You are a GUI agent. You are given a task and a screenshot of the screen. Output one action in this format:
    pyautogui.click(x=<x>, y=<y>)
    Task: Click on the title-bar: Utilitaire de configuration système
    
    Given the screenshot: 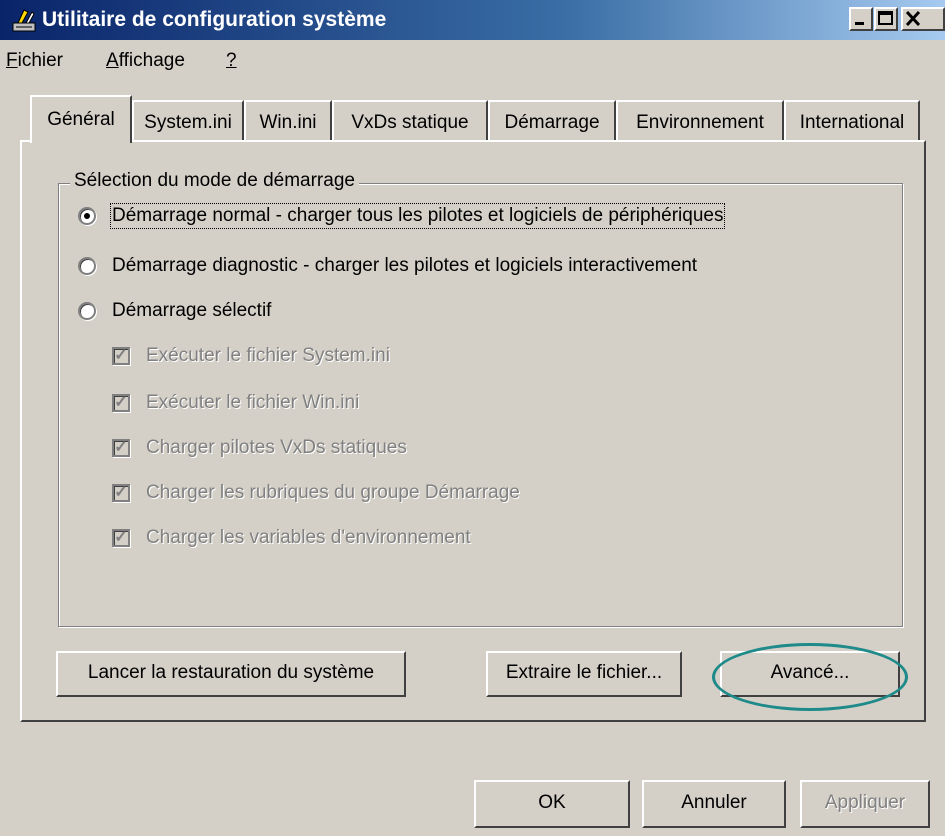 What is the action you would take?
    pyautogui.click(x=472, y=20)
    